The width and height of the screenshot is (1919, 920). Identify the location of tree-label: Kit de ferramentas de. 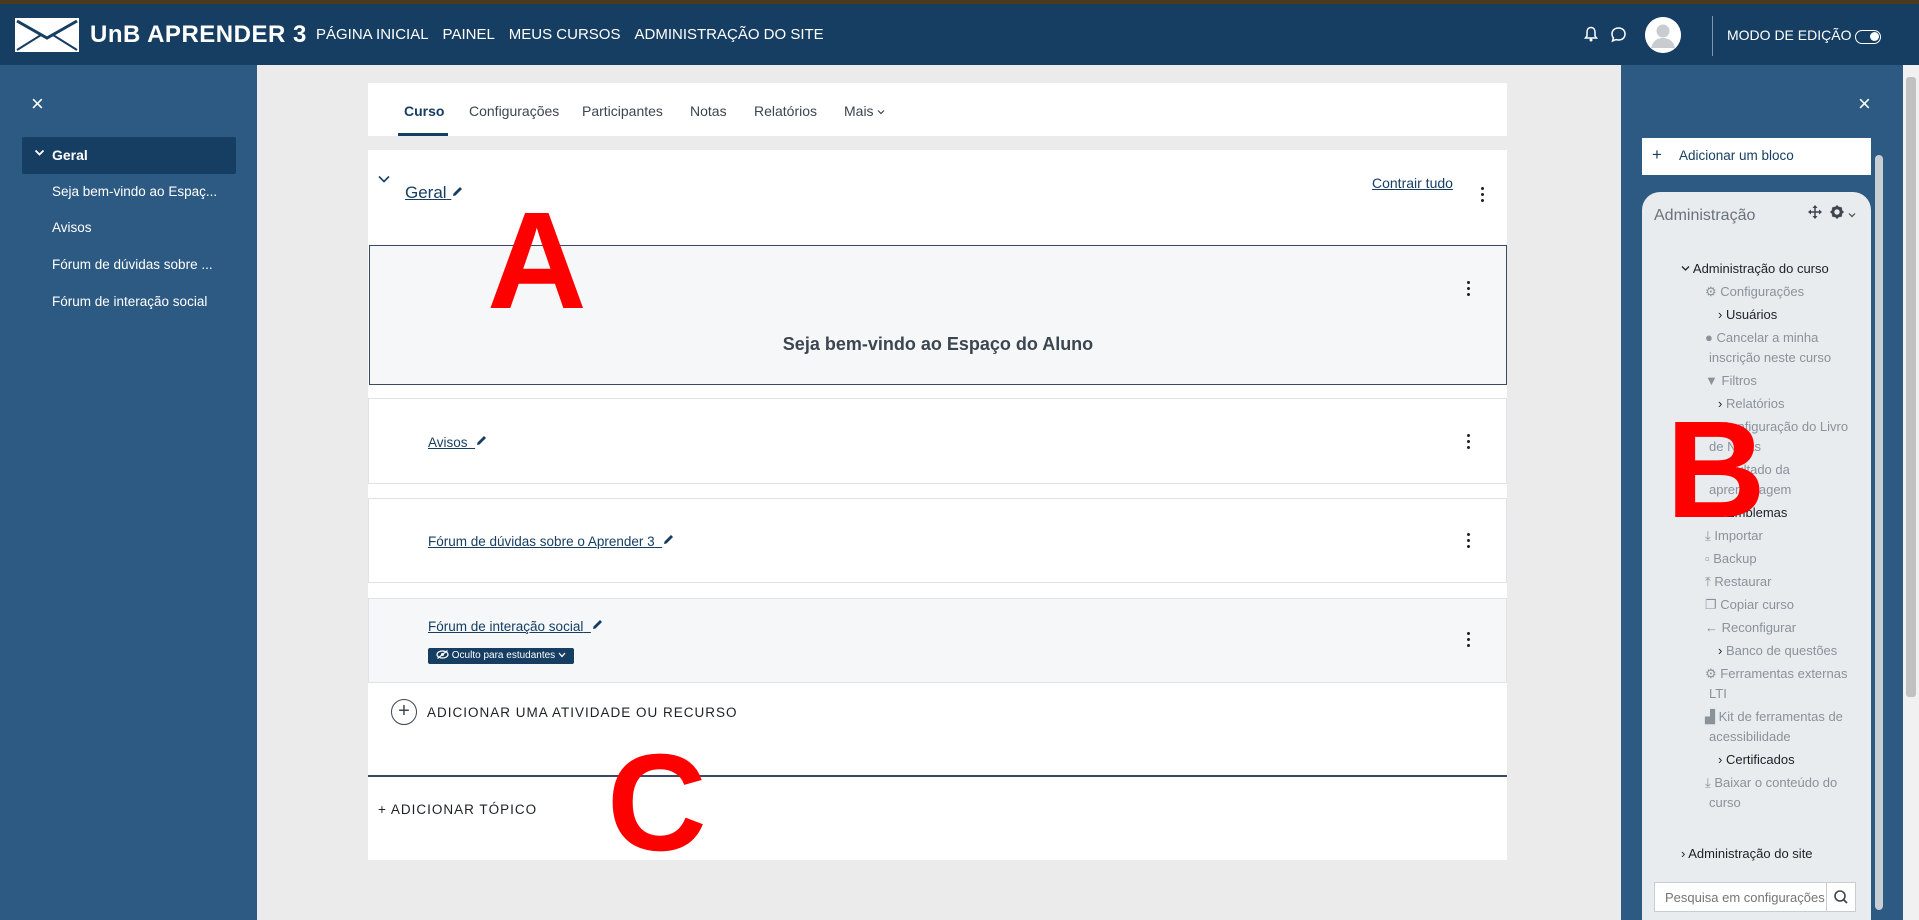
(1780, 716).